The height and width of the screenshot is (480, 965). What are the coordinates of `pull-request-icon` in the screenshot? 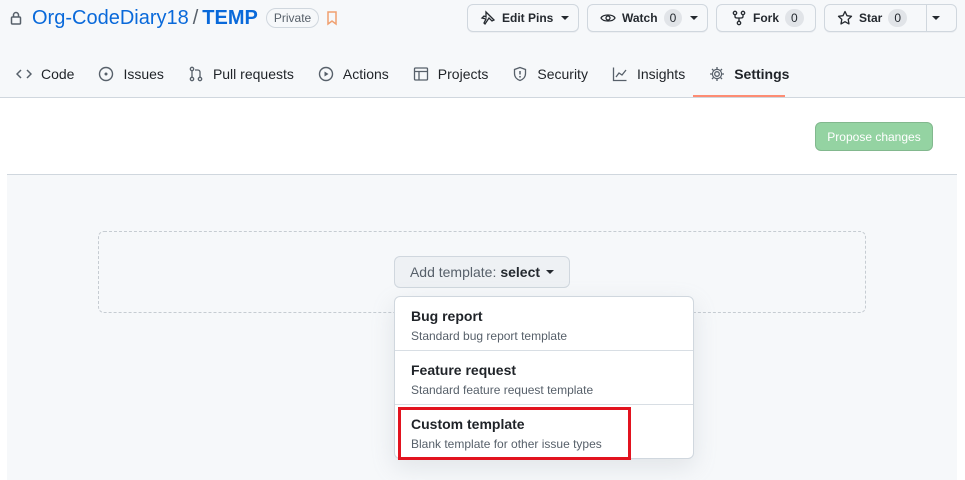 It's located at (196, 74).